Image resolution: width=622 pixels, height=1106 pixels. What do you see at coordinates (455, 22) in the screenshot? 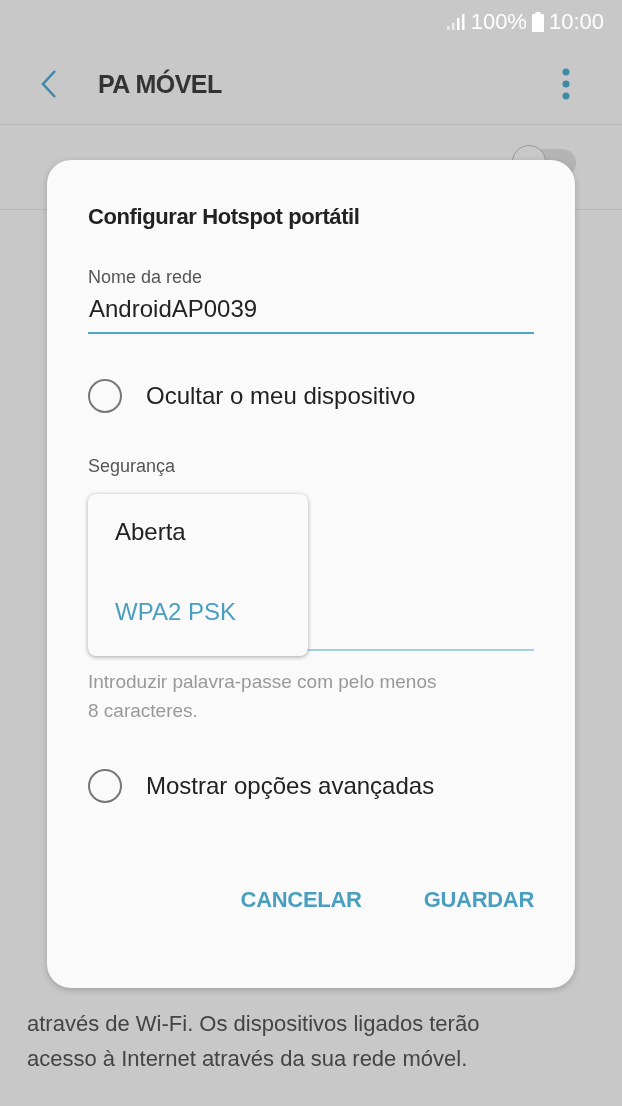
I see `signal-icon` at bounding box center [455, 22].